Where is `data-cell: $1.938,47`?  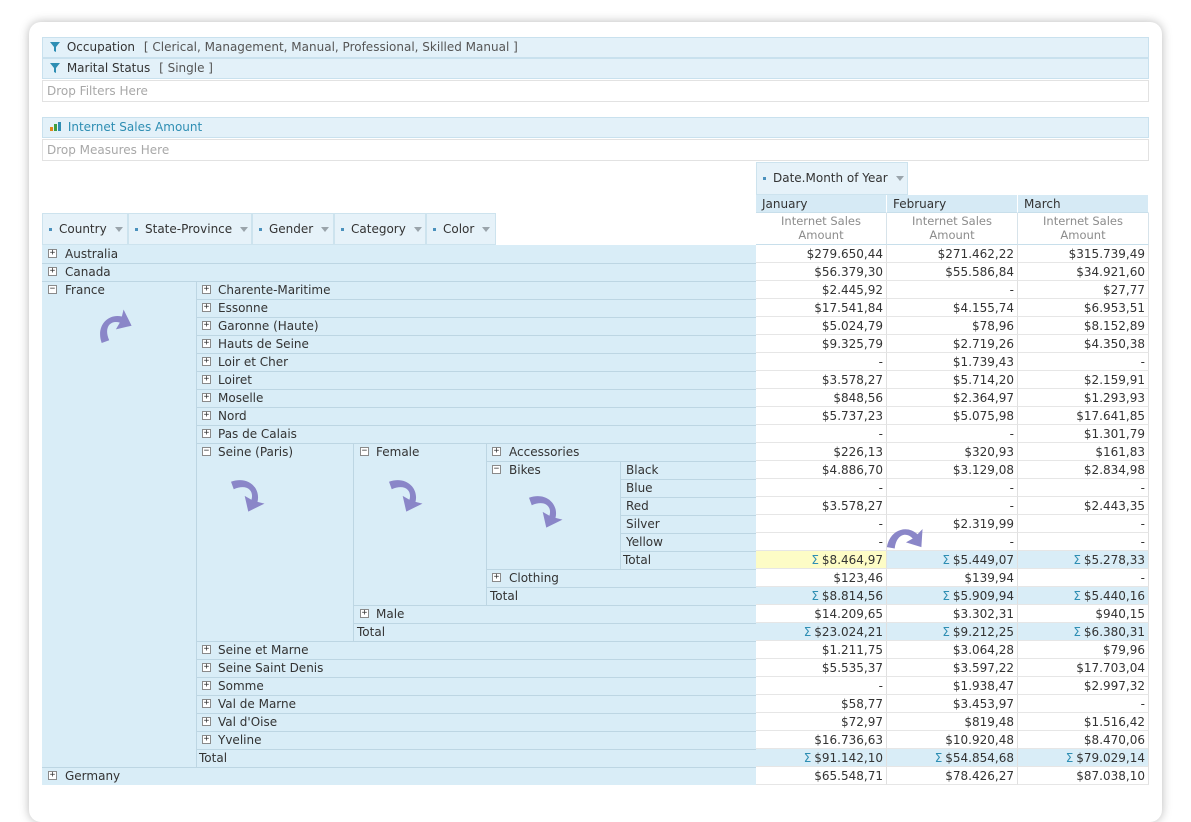 data-cell: $1.938,47 is located at coordinates (952, 686).